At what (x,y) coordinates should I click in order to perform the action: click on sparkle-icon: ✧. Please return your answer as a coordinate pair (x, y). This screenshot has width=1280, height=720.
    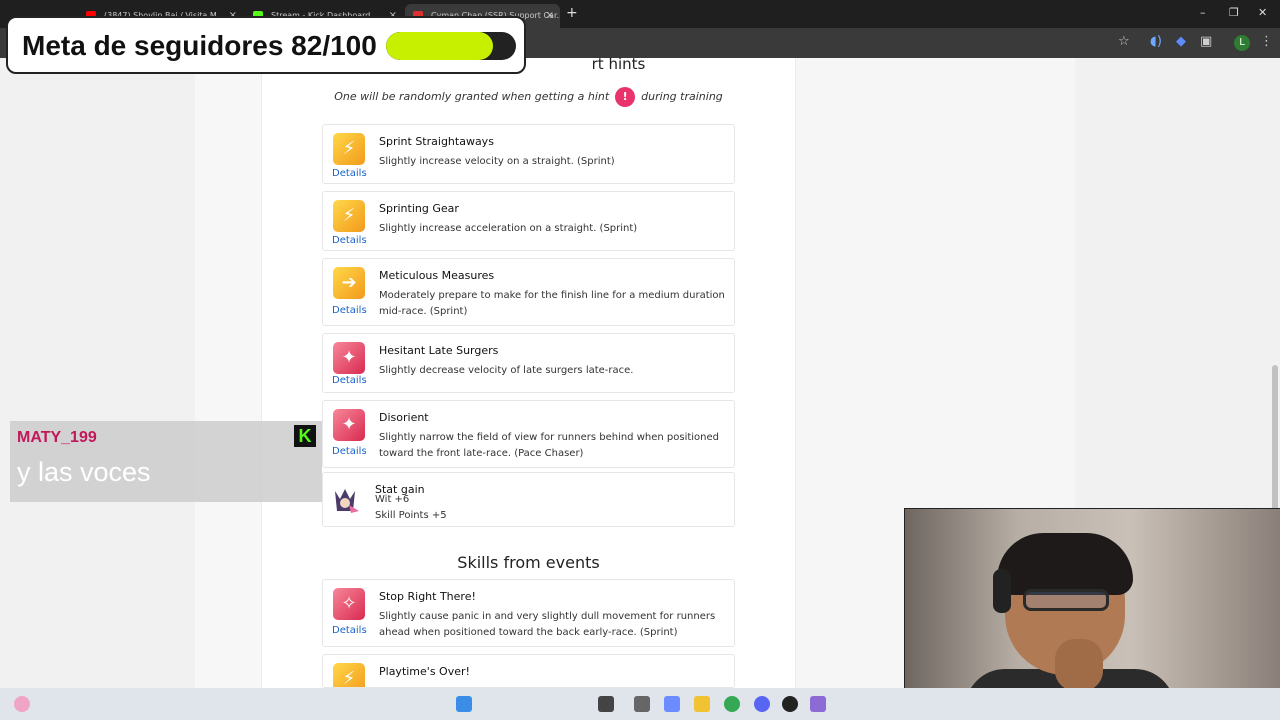
    Looking at the image, I should click on (349, 604).